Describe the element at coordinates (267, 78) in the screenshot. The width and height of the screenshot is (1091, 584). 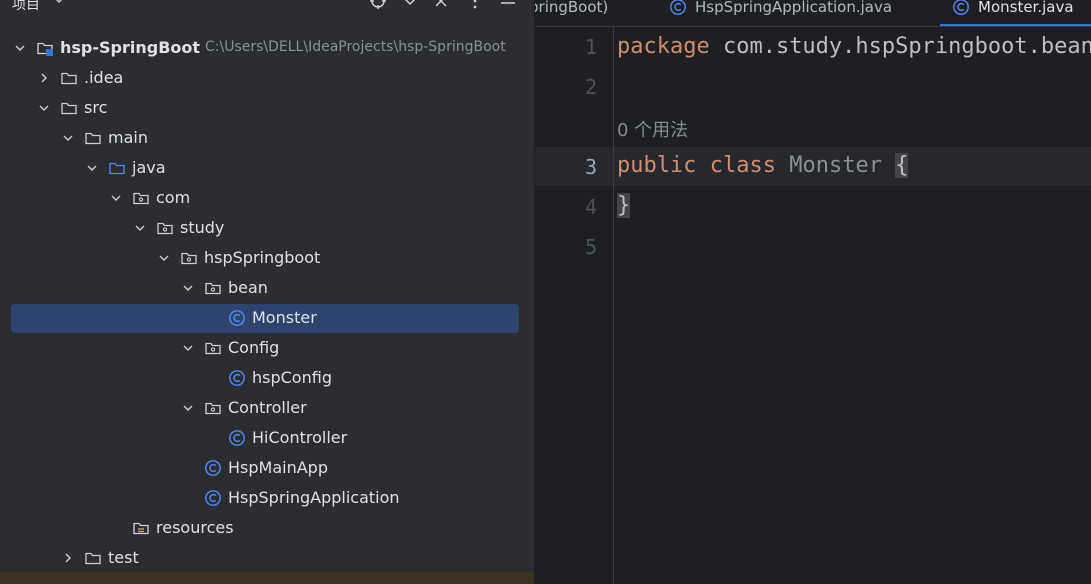
I see `tree-item-idea: .idea` at that location.